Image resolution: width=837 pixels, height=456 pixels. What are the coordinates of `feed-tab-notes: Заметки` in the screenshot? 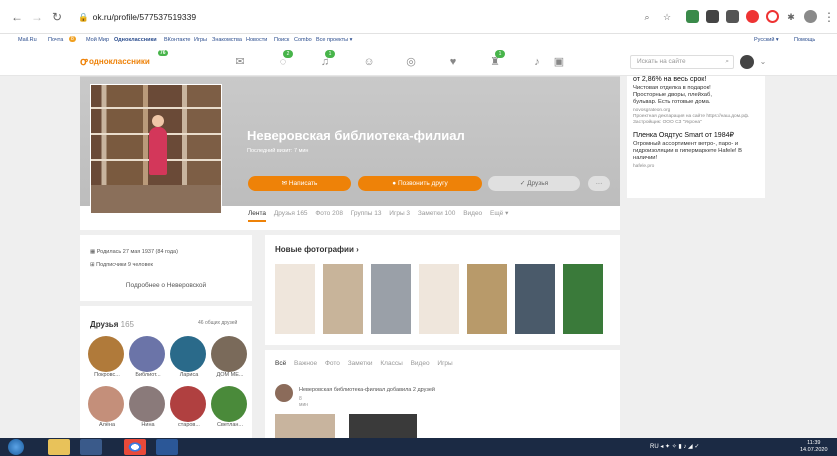 It's located at (360, 363).